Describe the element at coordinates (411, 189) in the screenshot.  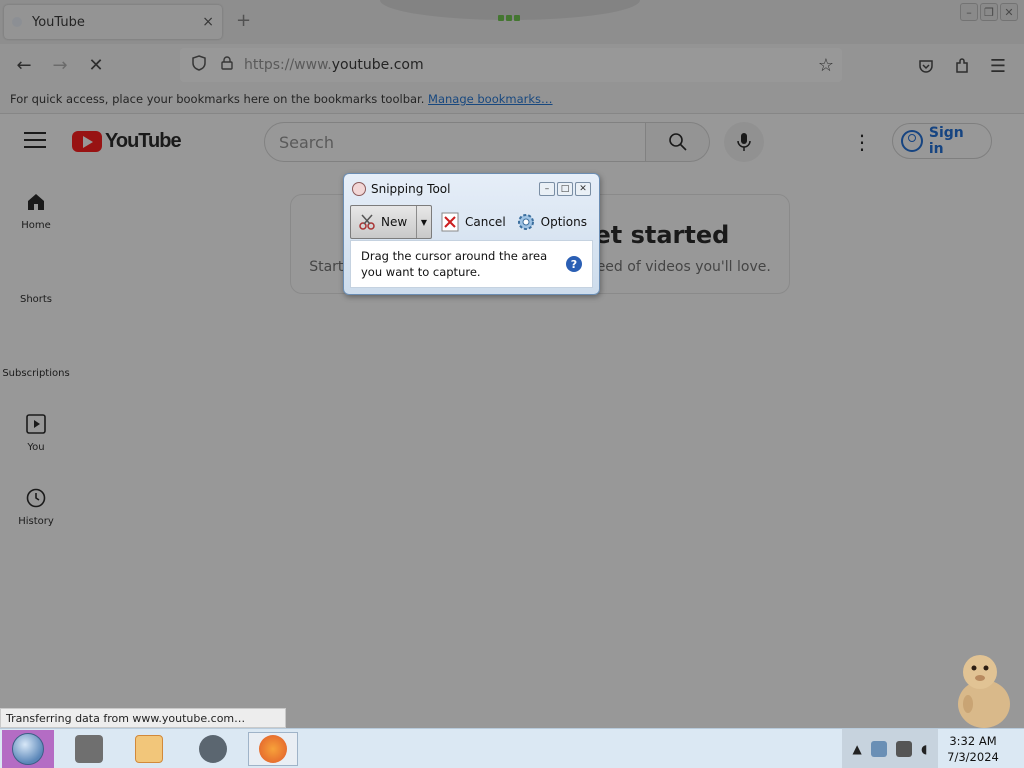
I see `snipping-tool-title: Snipping Tool` at that location.